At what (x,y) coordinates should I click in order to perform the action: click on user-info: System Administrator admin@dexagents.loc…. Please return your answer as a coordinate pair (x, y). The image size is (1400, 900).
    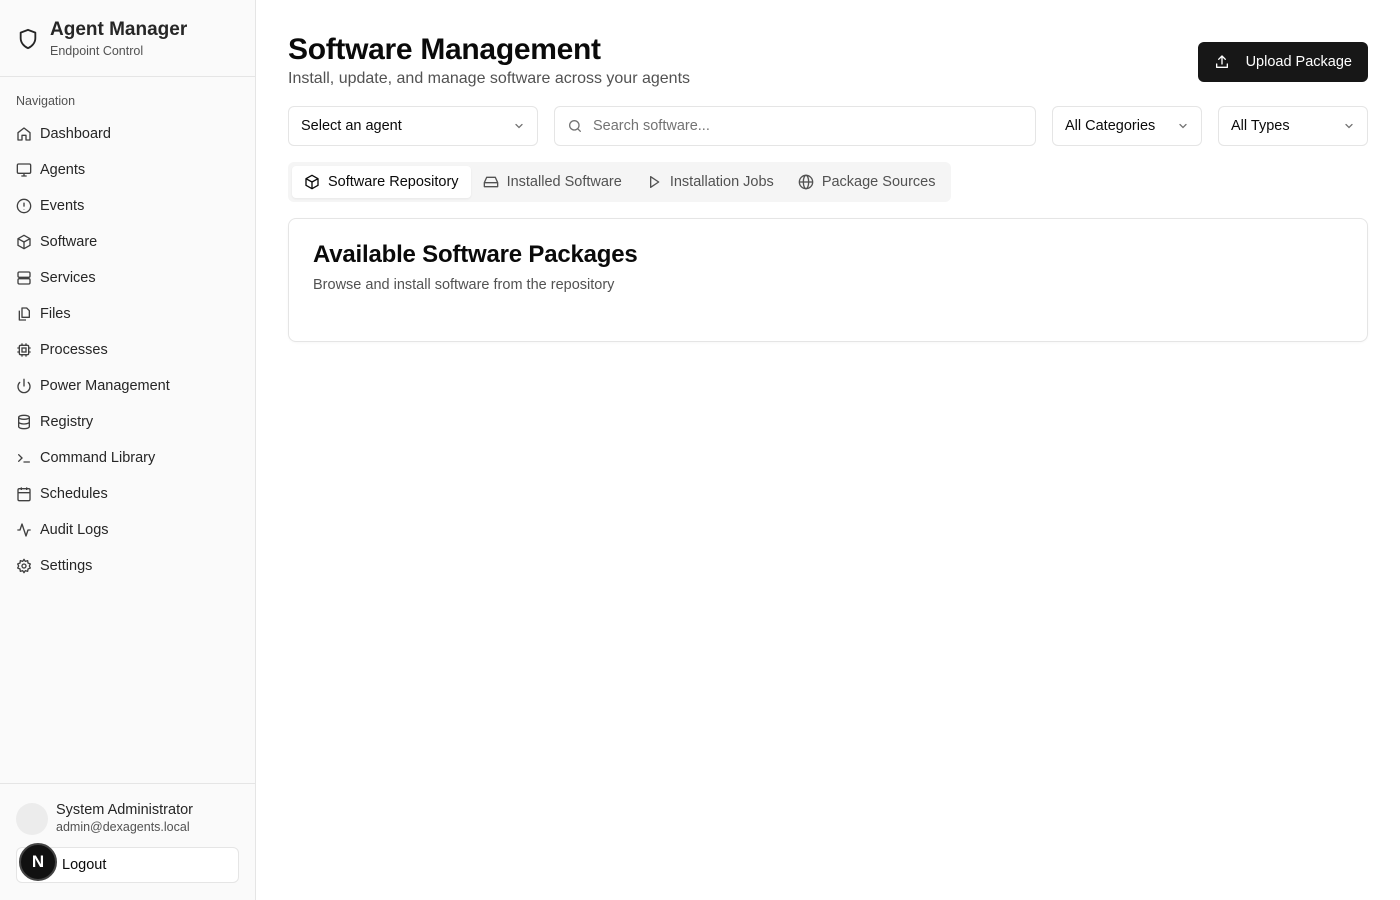
    Looking at the image, I should click on (127, 818).